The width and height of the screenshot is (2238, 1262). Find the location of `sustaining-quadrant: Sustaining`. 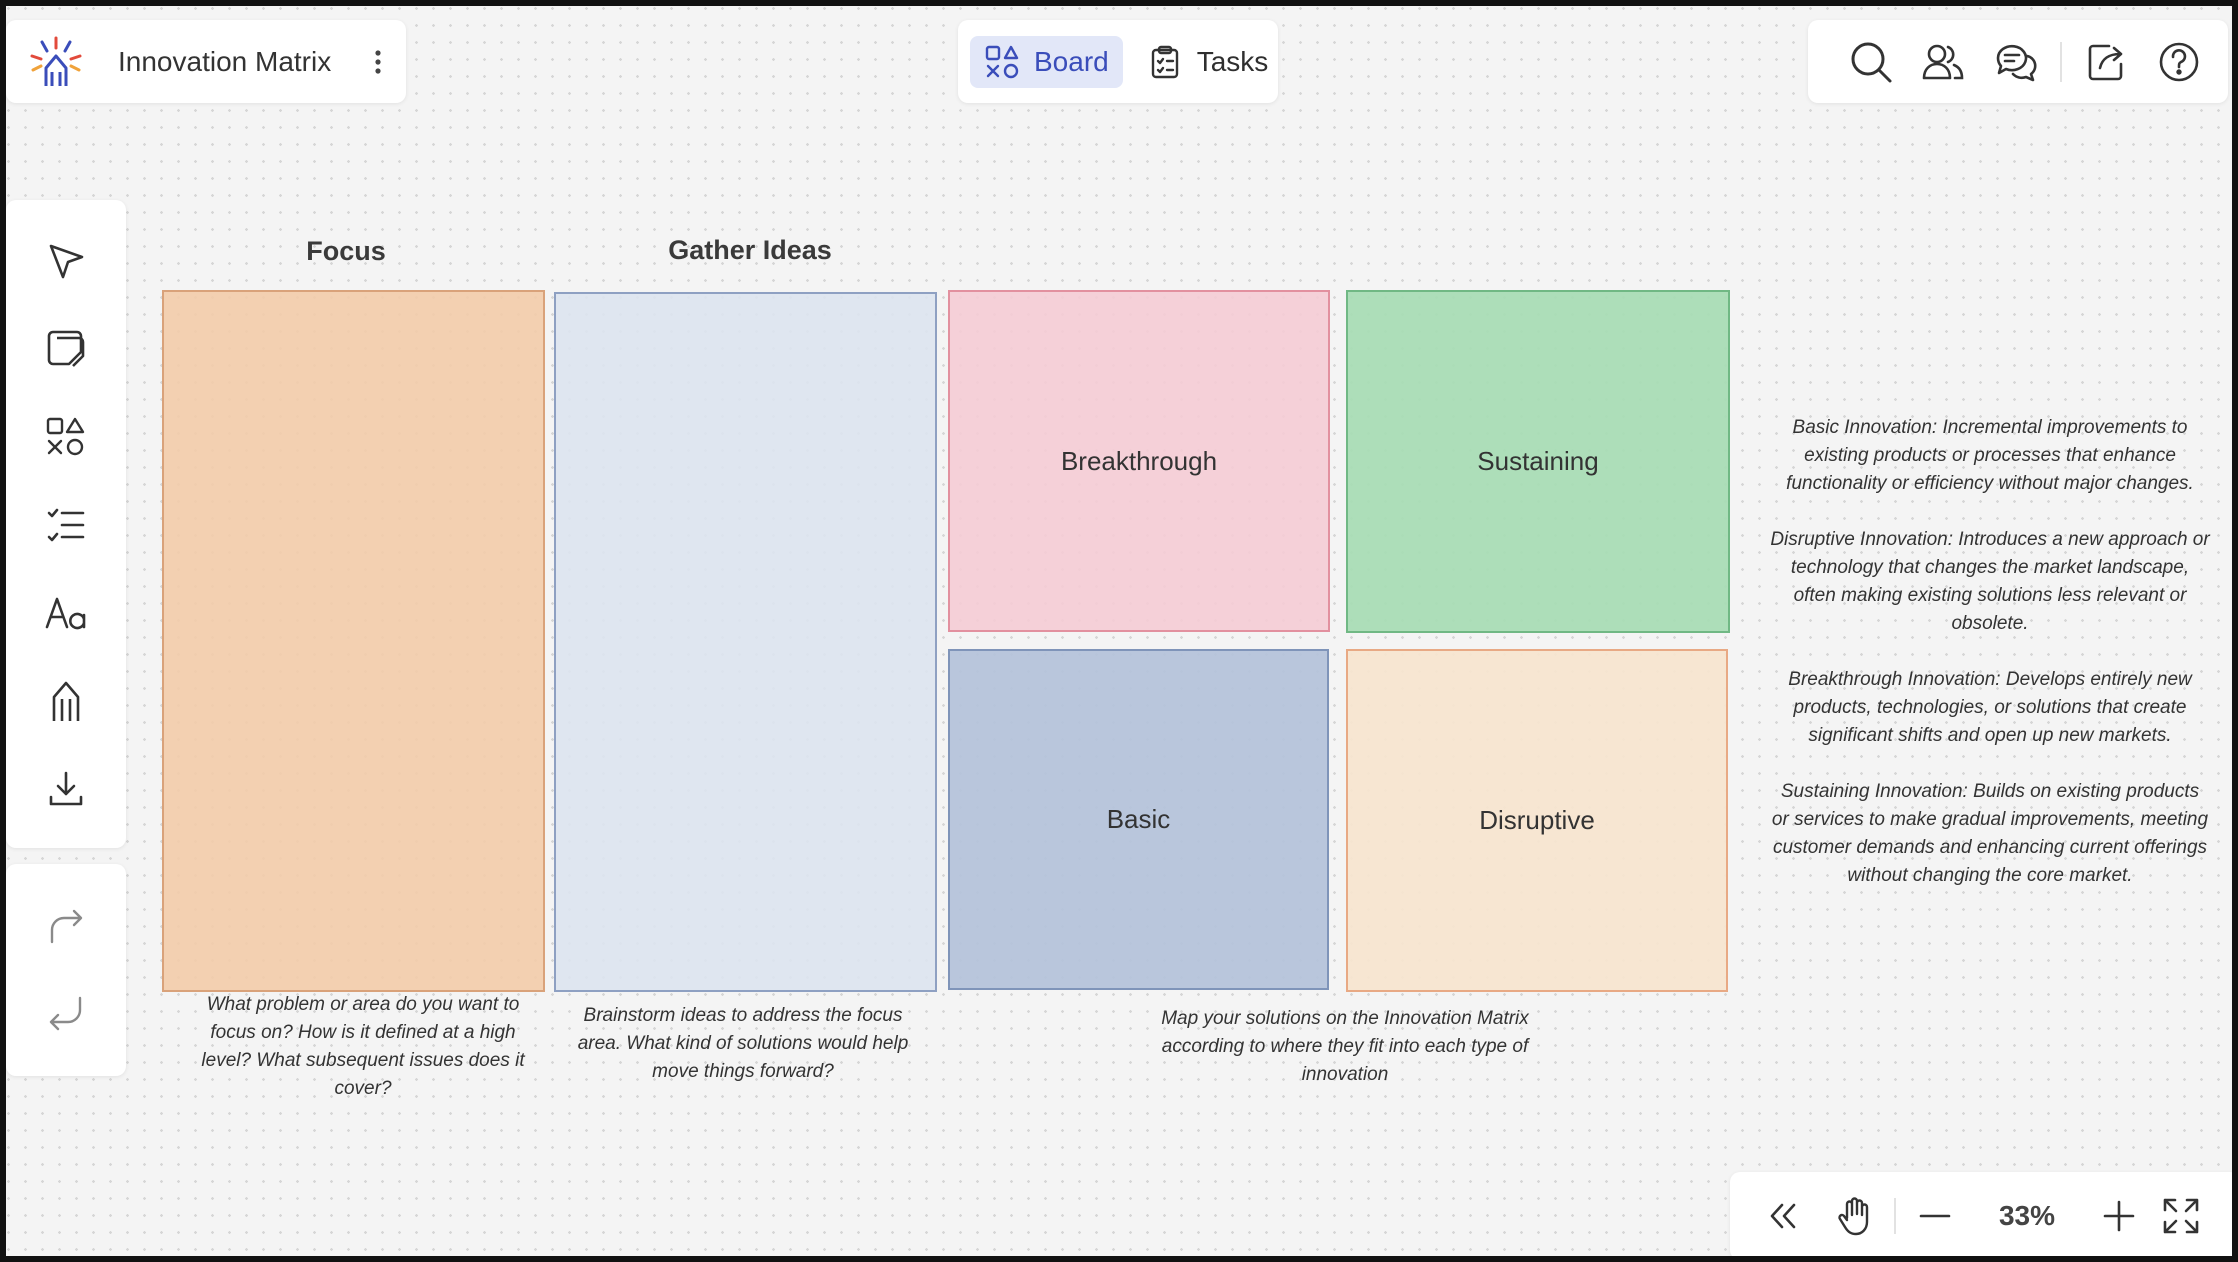

sustaining-quadrant: Sustaining is located at coordinates (1538, 461).